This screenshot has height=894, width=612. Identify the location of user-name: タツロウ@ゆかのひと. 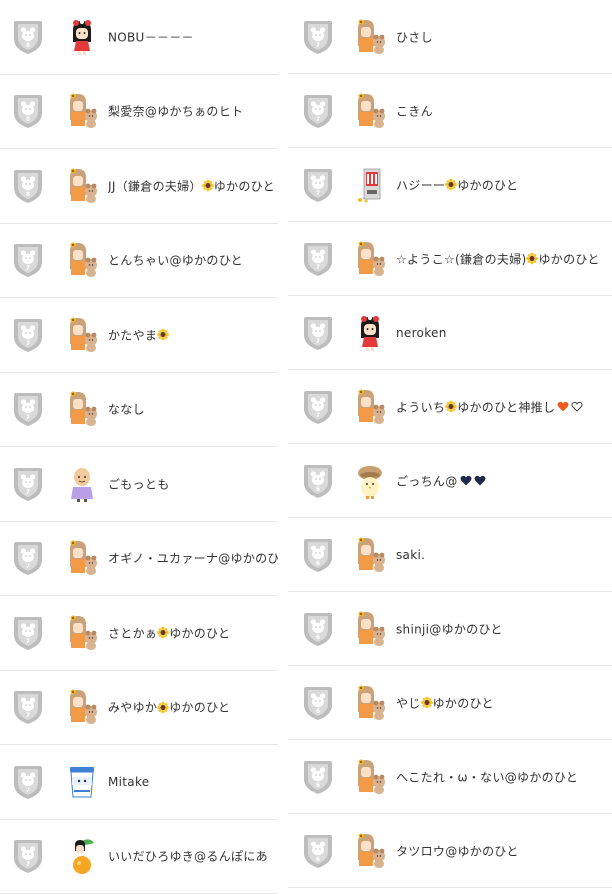
(457, 850).